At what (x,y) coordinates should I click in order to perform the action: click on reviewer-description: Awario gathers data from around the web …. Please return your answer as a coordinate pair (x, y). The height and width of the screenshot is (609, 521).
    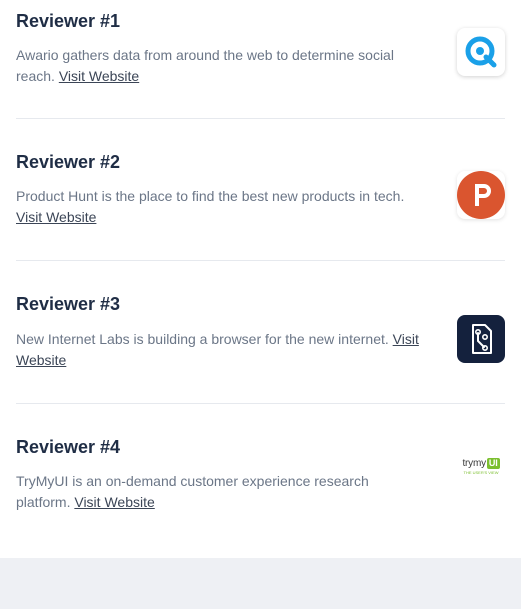
    Looking at the image, I should click on (221, 66).